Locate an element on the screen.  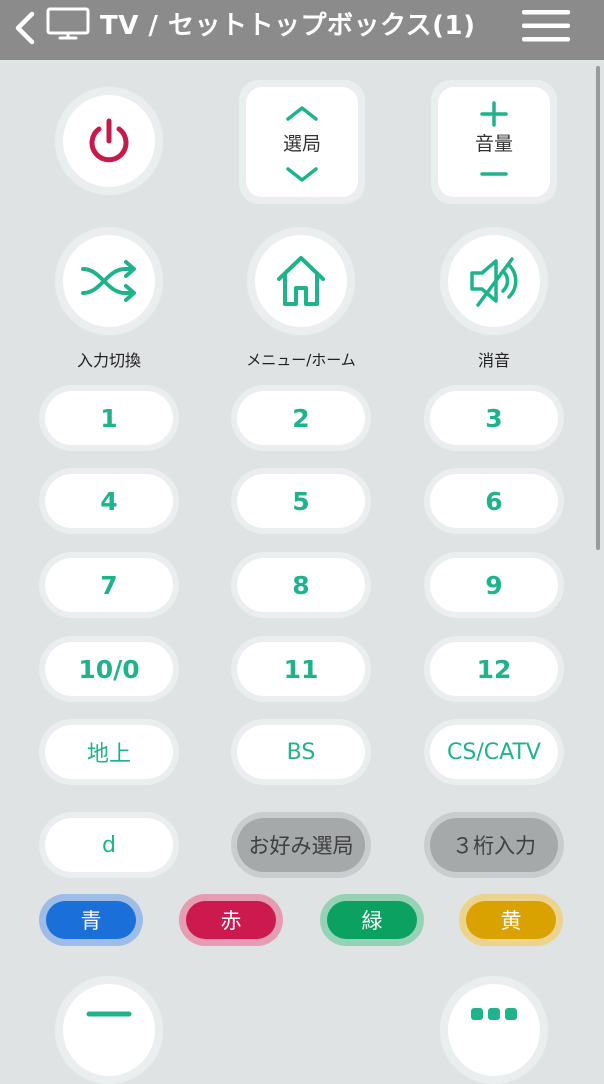
favorite-channel-button: お好み選局 is located at coordinates (301, 845).